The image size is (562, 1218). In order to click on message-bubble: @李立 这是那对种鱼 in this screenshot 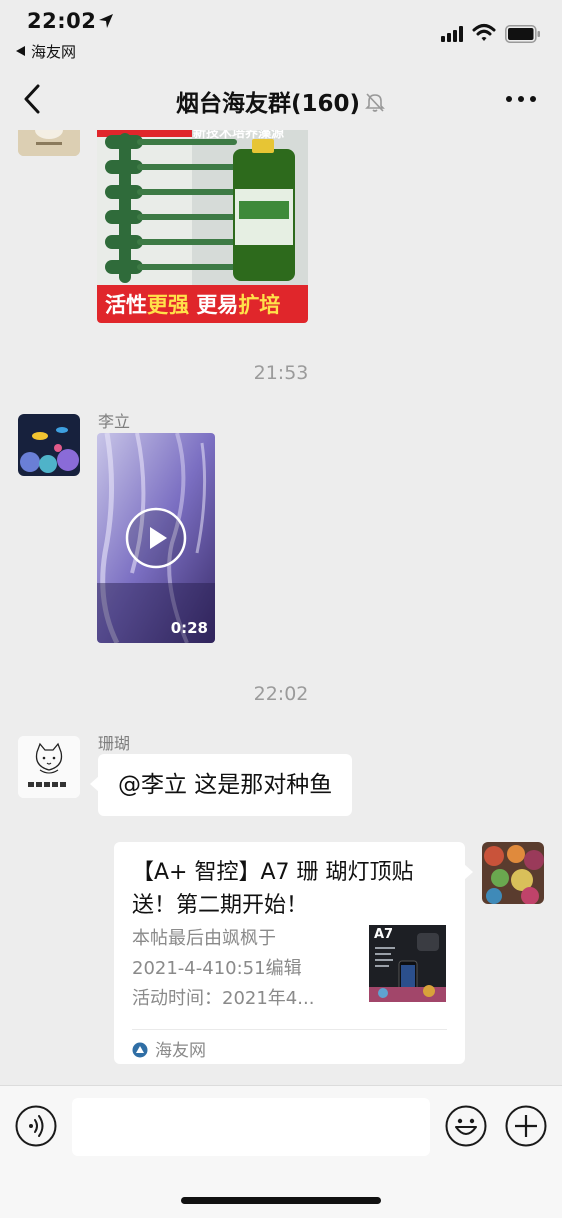, I will do `click(221, 785)`.